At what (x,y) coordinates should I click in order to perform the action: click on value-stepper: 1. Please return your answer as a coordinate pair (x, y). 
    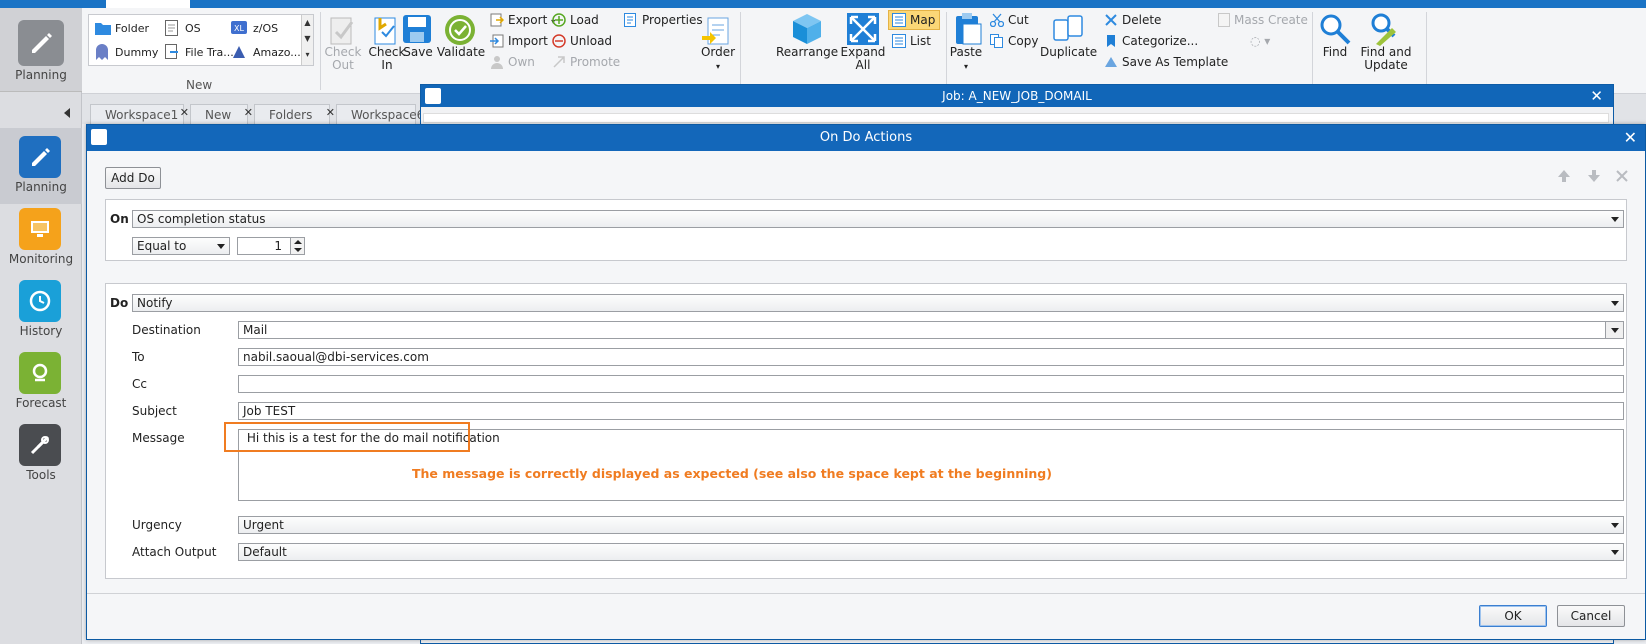
    Looking at the image, I should click on (271, 246).